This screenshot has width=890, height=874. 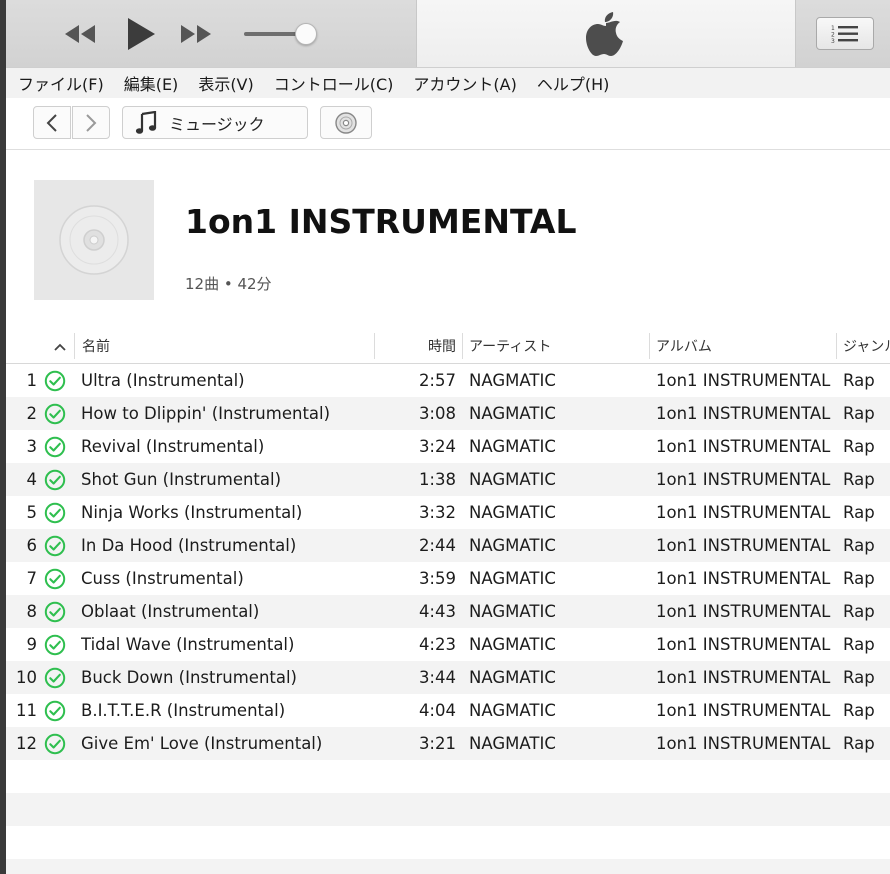 What do you see at coordinates (437, 578) in the screenshot?
I see `track-time: 3:59` at bounding box center [437, 578].